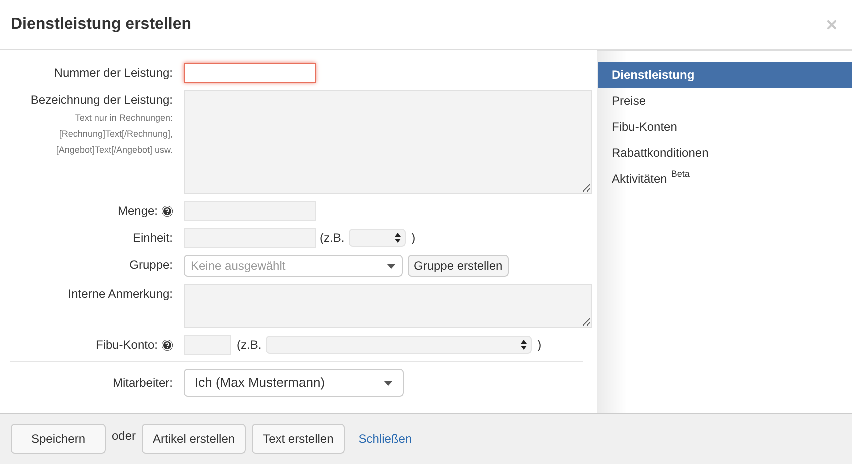  I want to click on field-label: Nummer der Leistung:, so click(113, 73).